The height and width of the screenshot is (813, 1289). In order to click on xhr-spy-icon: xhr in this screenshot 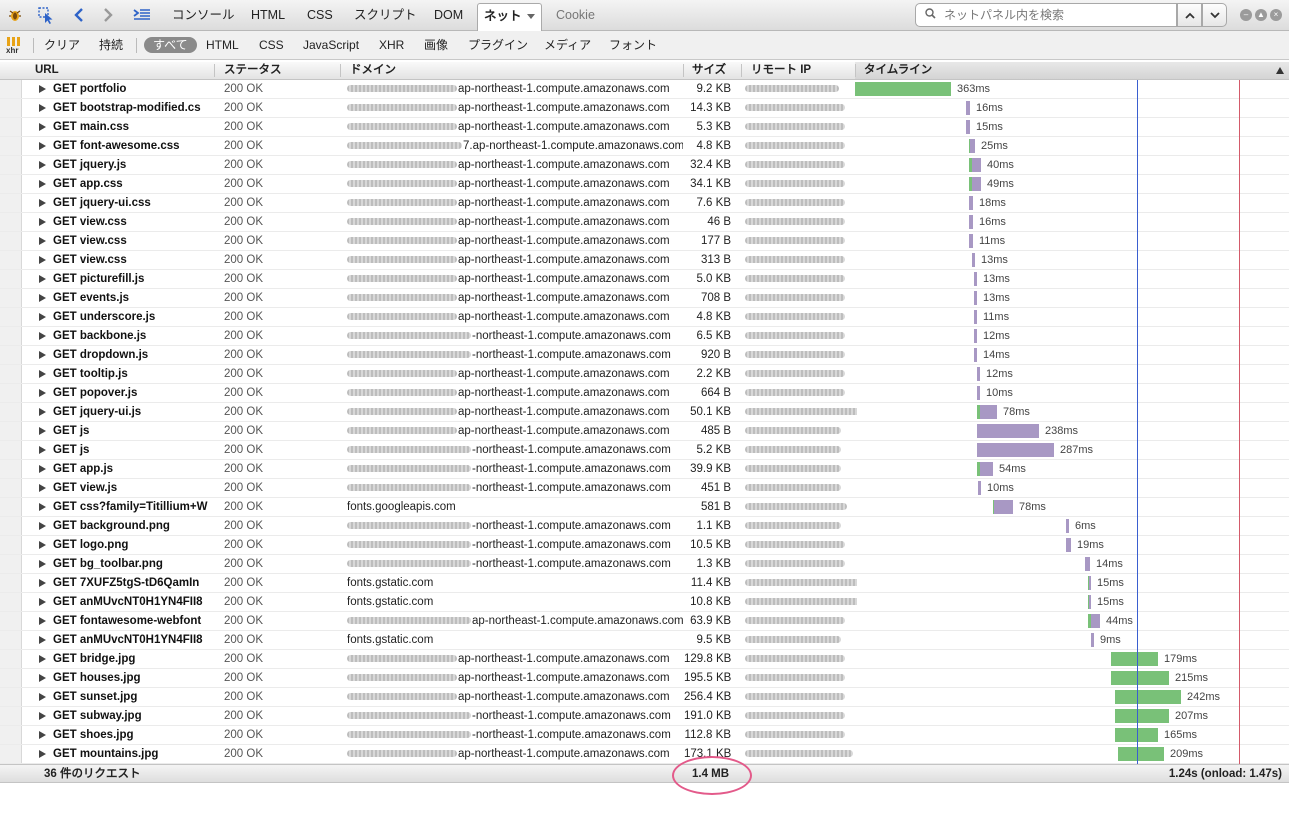, I will do `click(14, 46)`.